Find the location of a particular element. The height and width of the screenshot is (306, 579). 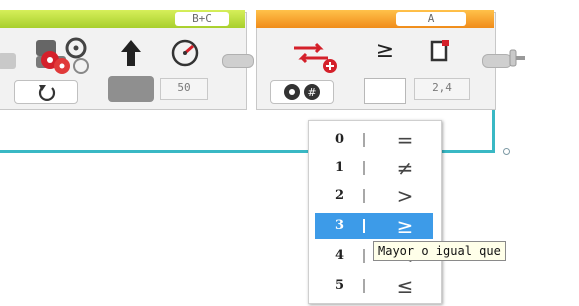

speed-dial-icon is located at coordinates (185, 53).